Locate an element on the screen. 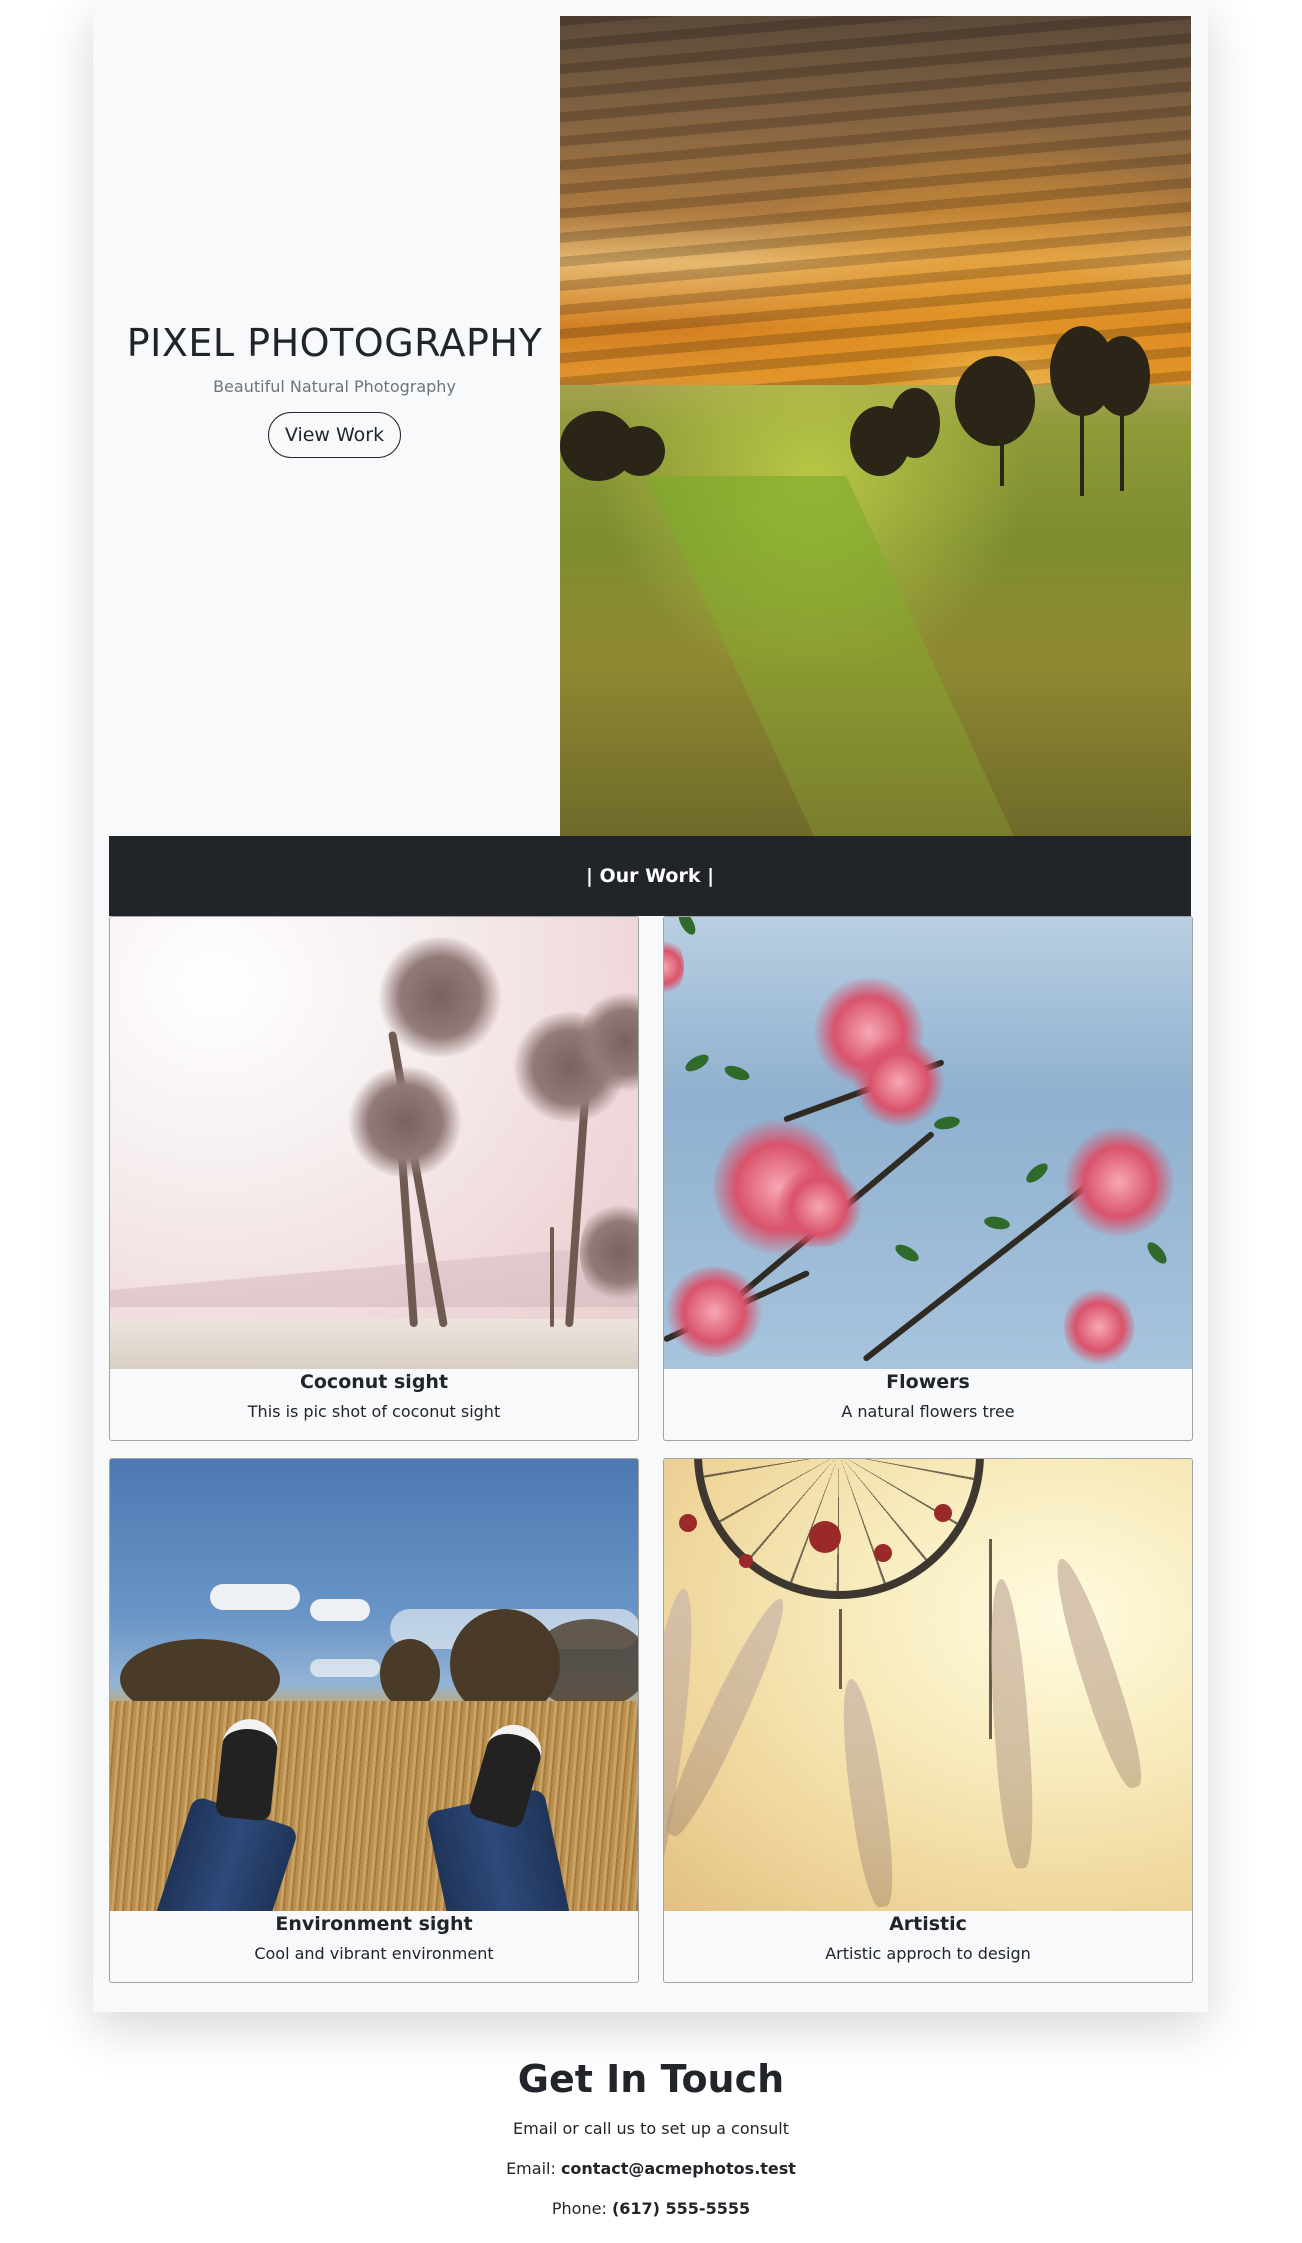  coconut-photo is located at coordinates (374, 1143).